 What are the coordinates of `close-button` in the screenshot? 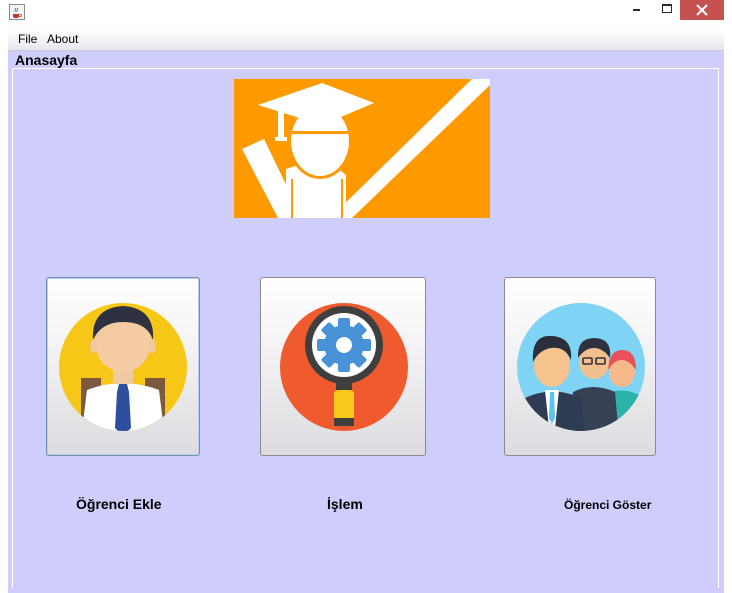 It's located at (702, 10).